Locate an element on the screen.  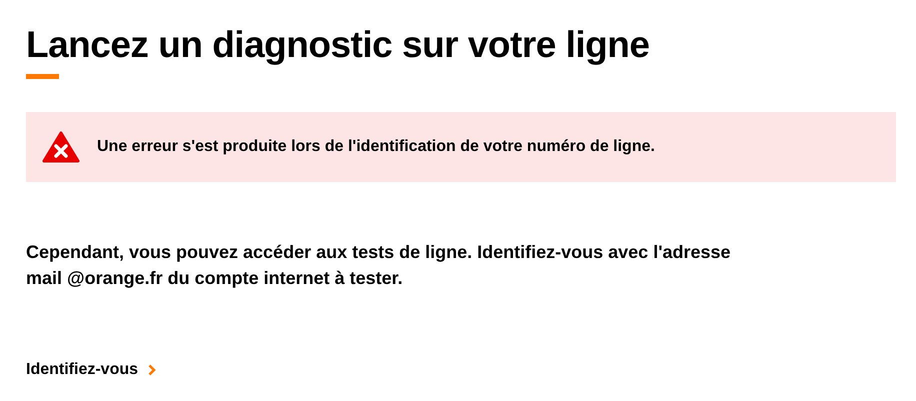
error-icon is located at coordinates (61, 147).